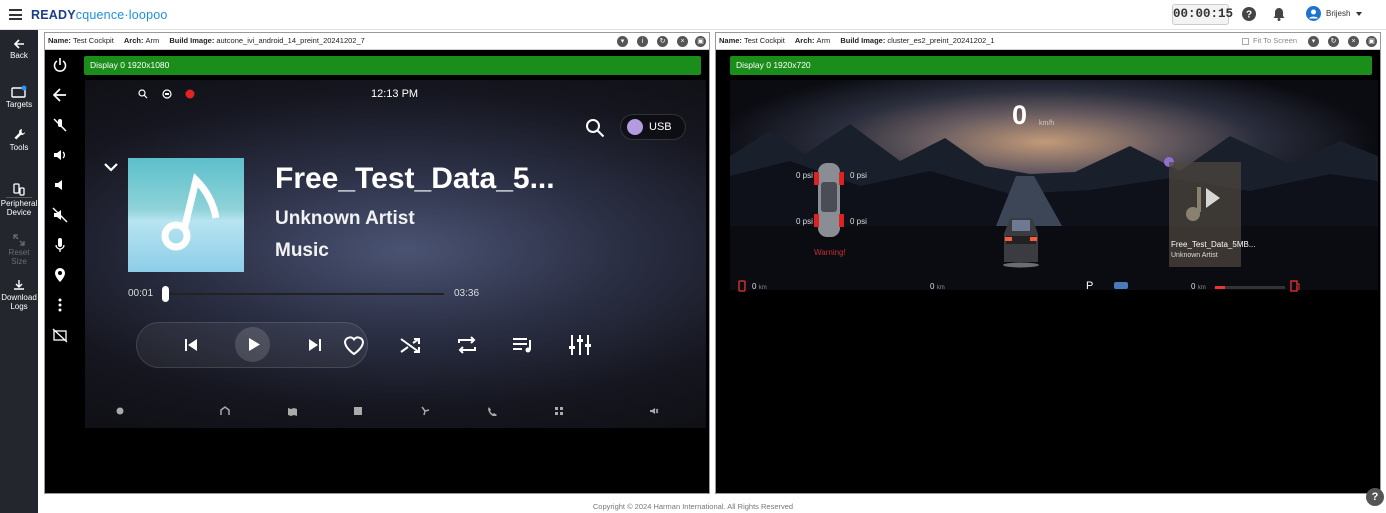 The height and width of the screenshot is (513, 1386). What do you see at coordinates (15, 14) in the screenshot?
I see `menu-icon` at bounding box center [15, 14].